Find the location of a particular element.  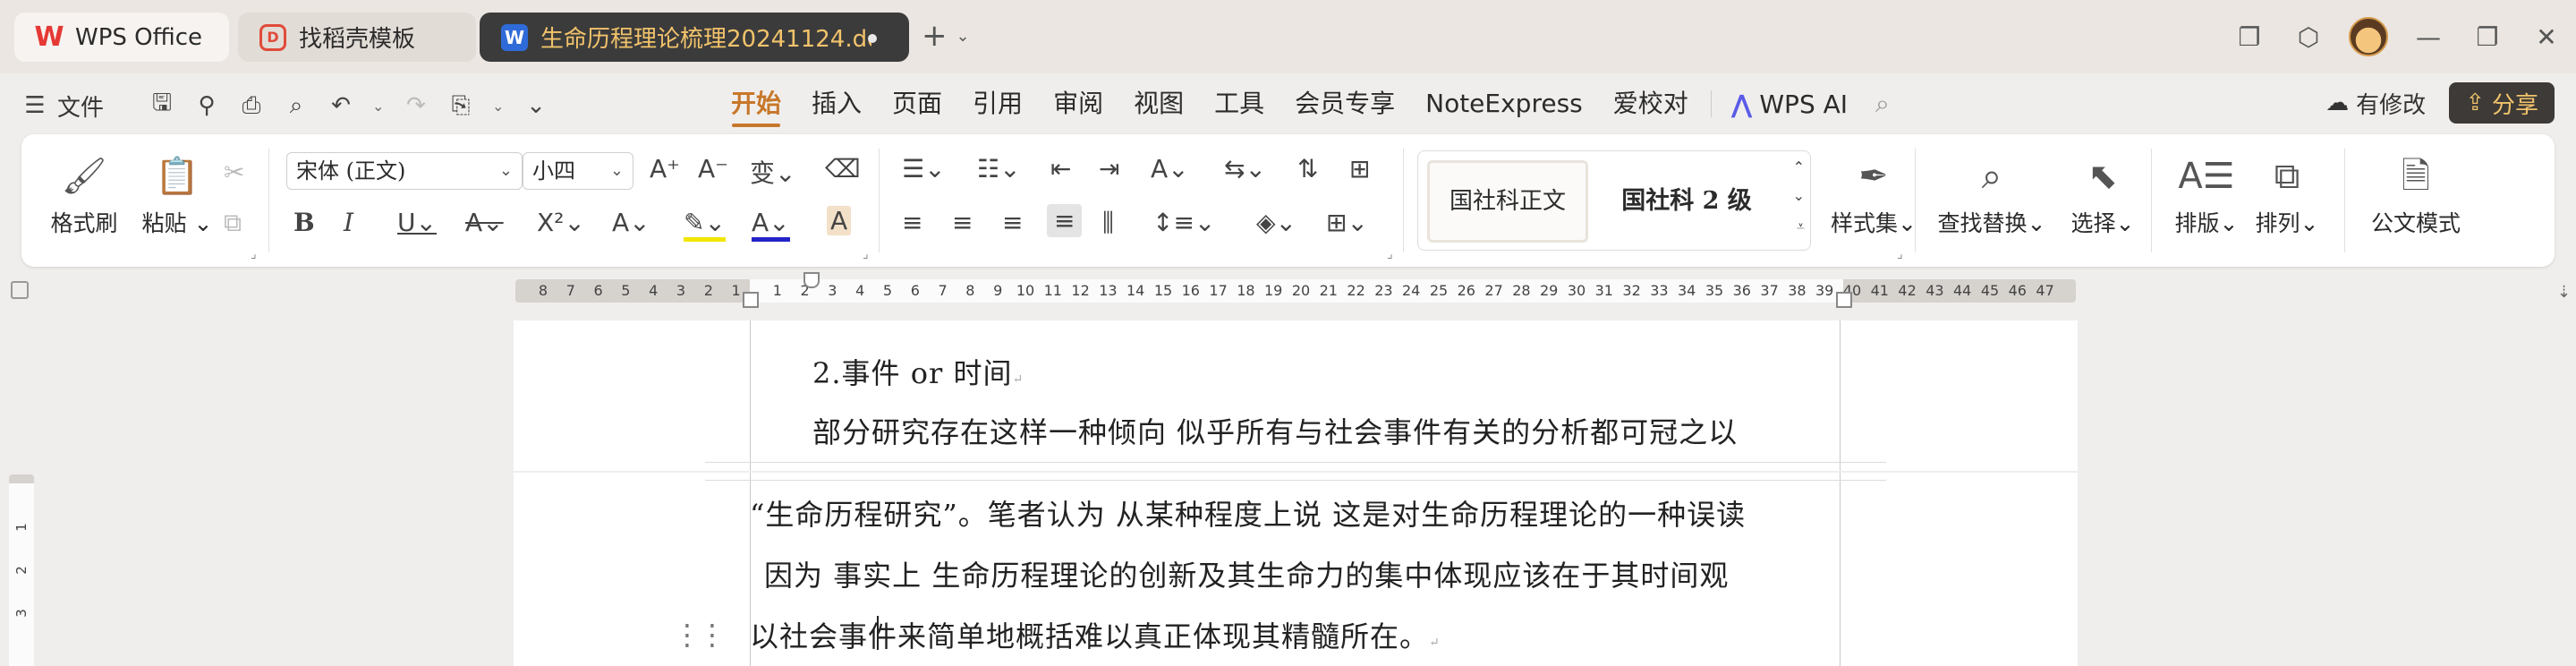

text-effect-icon: A⌄ is located at coordinates (631, 222).